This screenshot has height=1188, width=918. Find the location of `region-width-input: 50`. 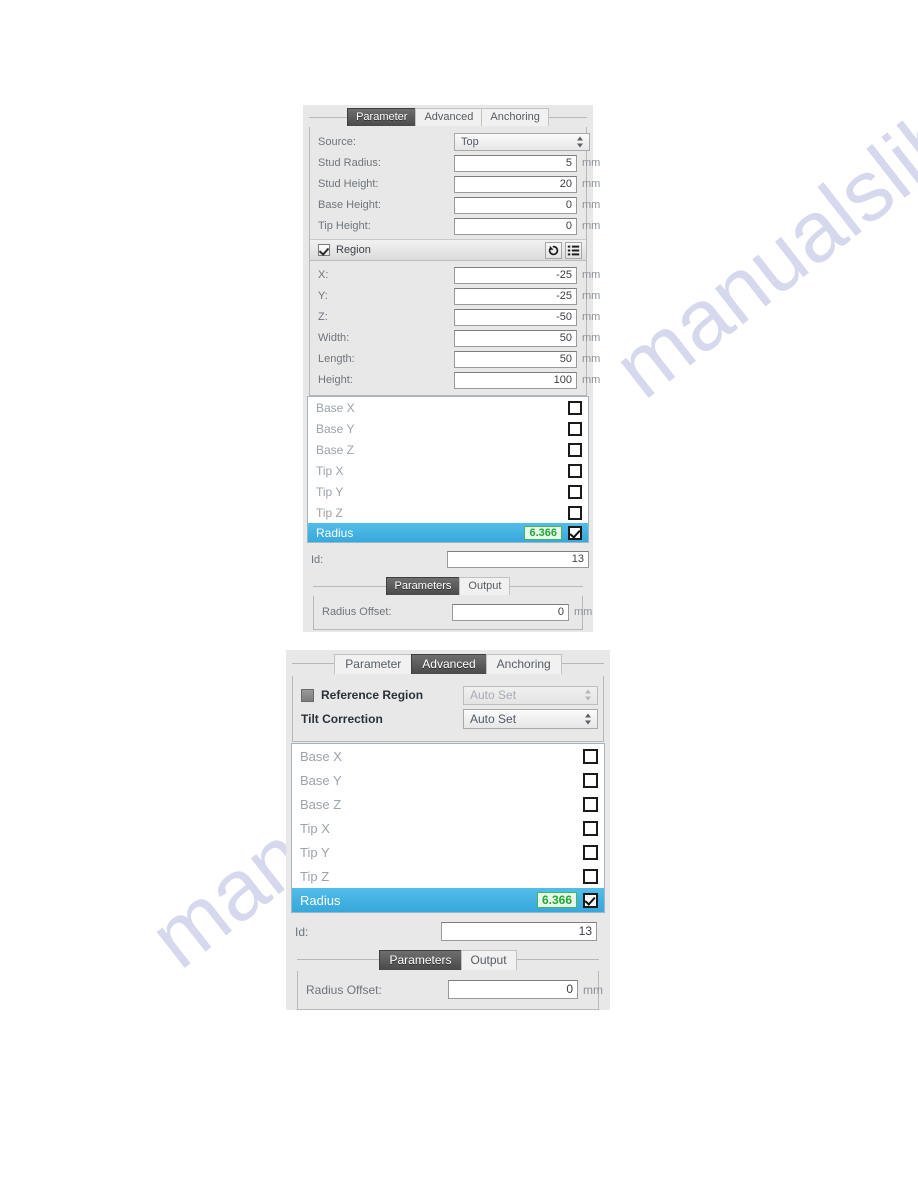

region-width-input: 50 is located at coordinates (515, 338).